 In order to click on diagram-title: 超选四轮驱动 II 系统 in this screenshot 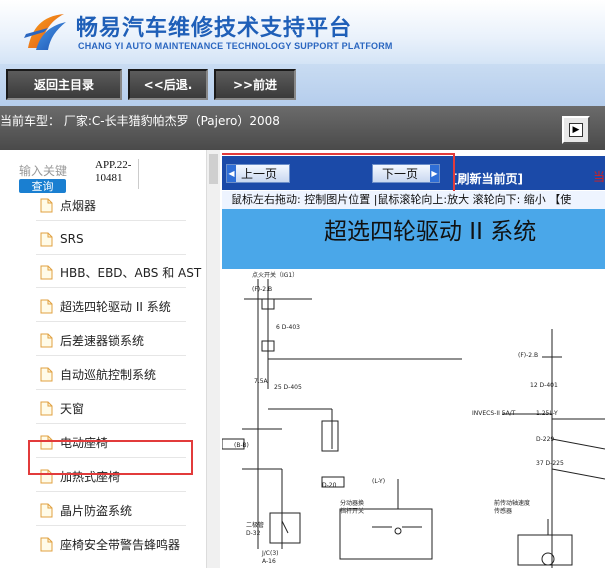, I will do `click(430, 232)`.